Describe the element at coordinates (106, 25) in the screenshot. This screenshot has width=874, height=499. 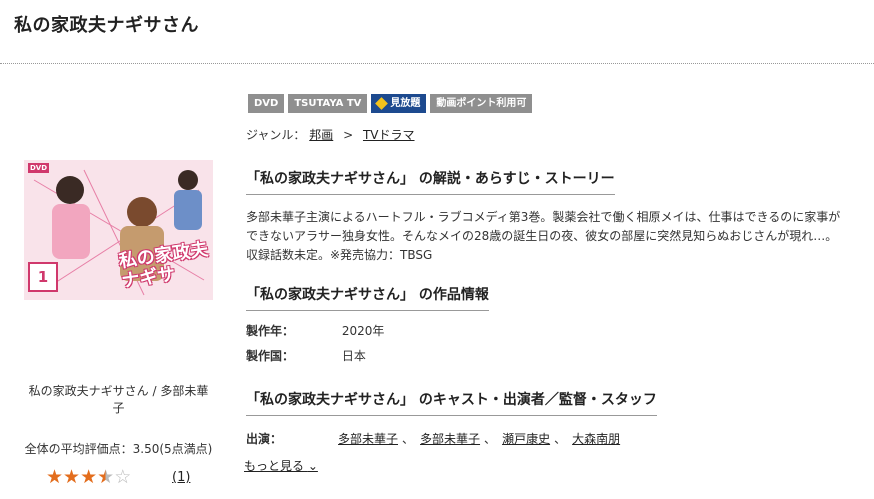
I see `page-title: 私の家政夫ナギサさん` at that location.